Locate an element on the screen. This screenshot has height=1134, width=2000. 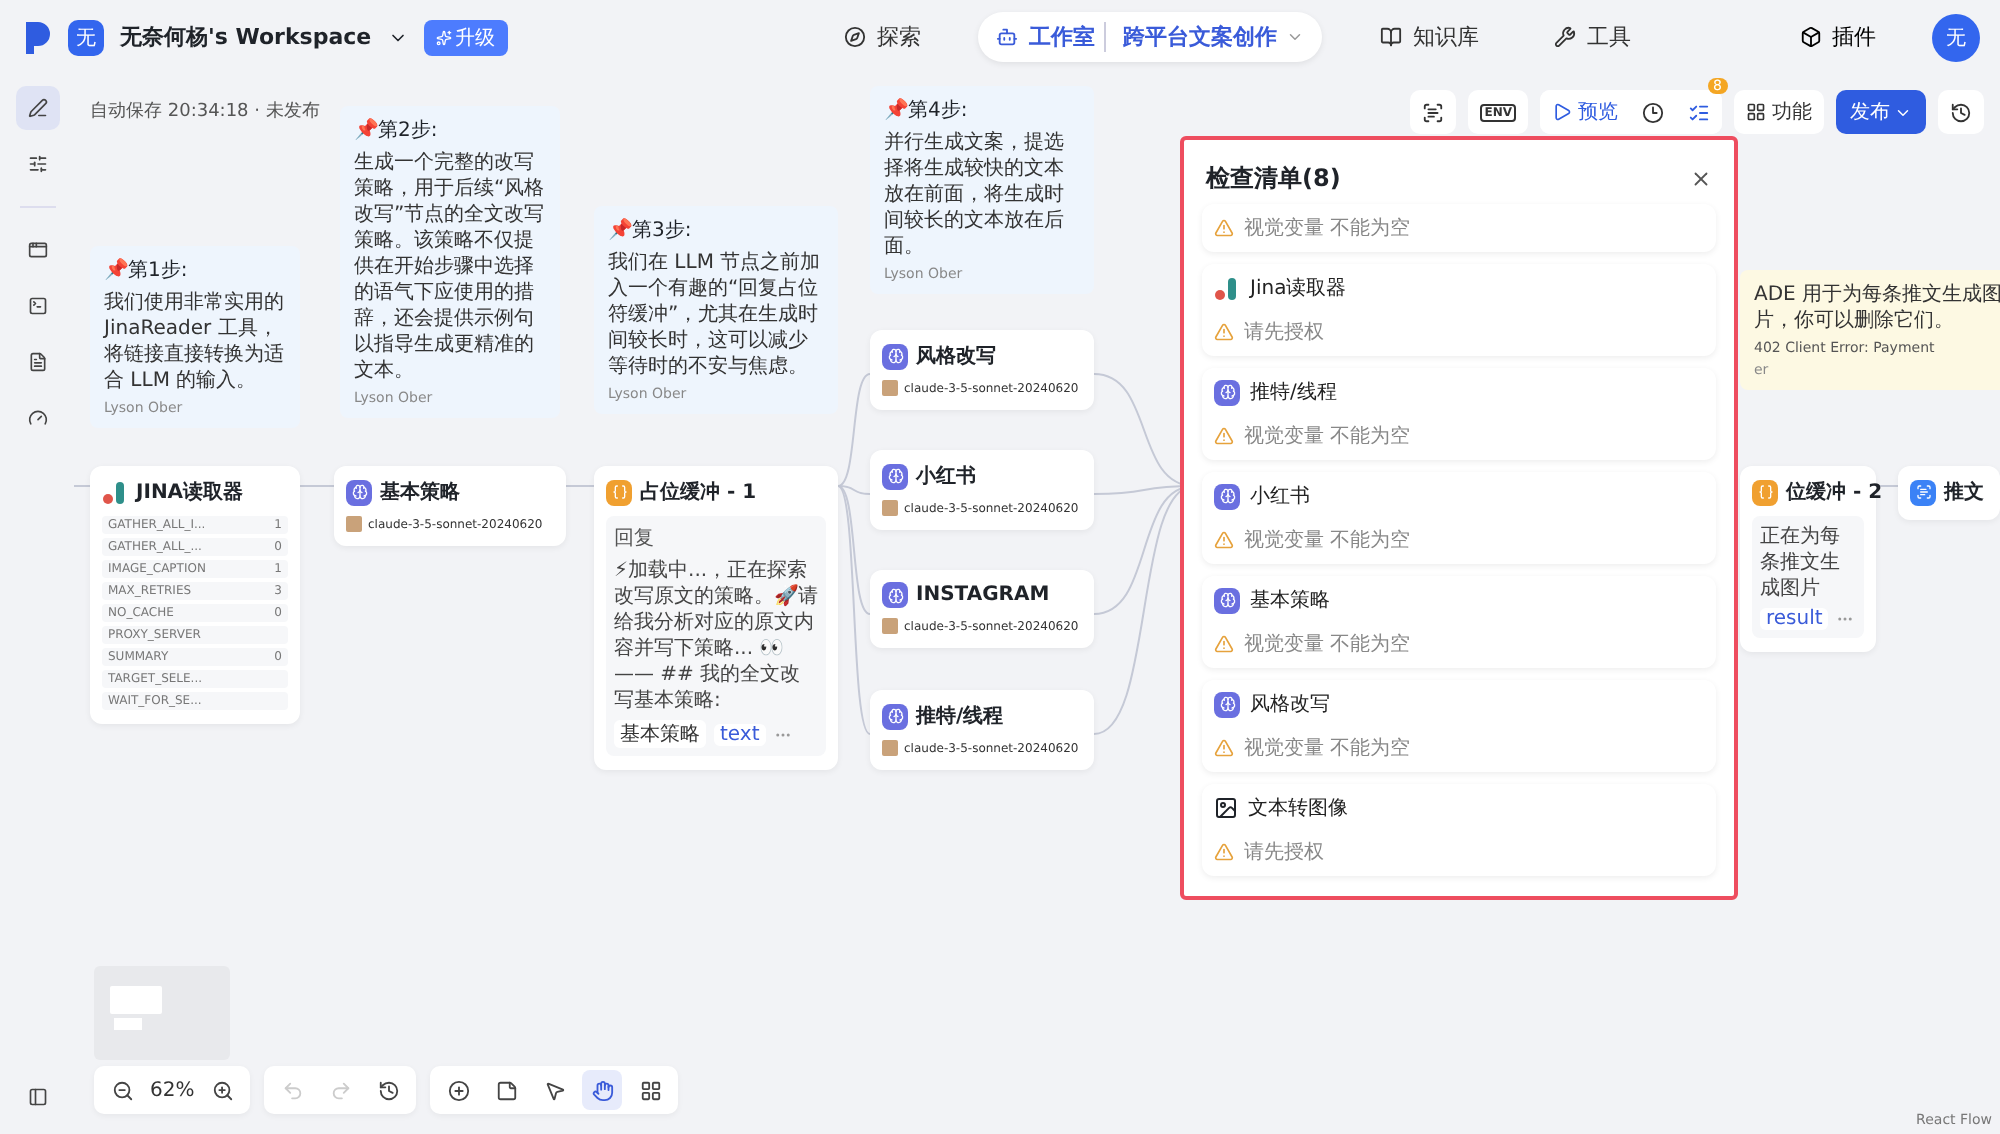
layout-icon is located at coordinates (650, 1090).